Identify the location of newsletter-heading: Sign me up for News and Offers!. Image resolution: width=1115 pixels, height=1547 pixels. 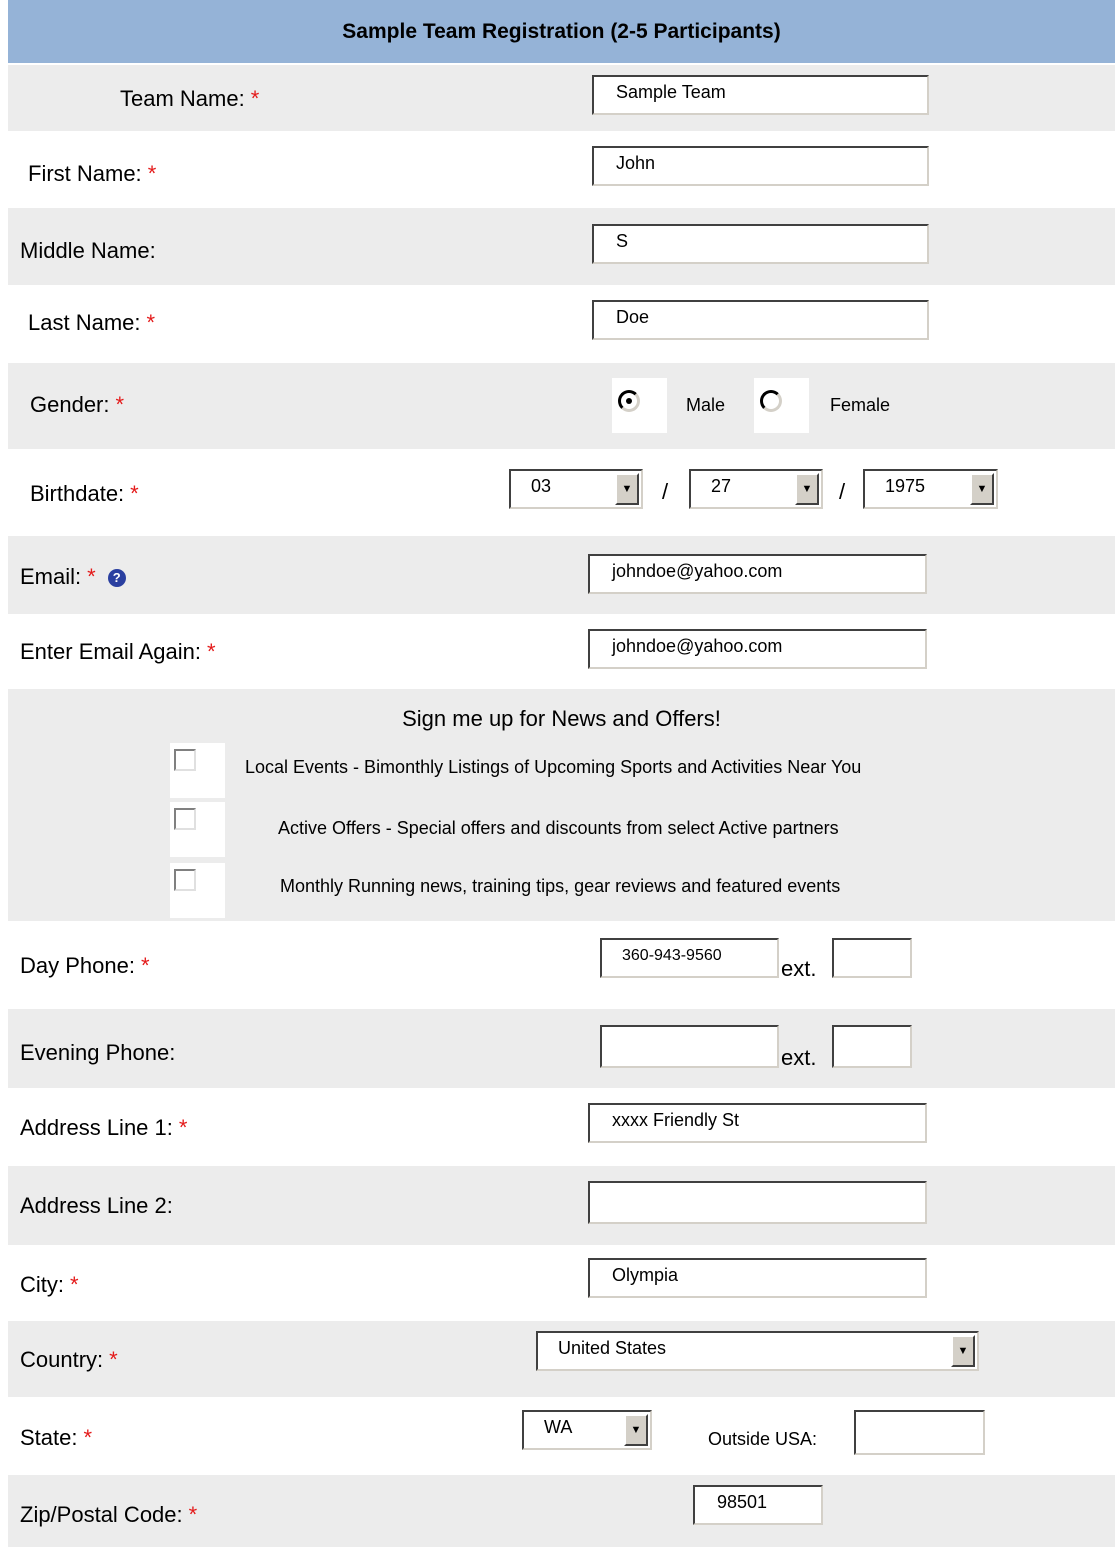
(561, 718).